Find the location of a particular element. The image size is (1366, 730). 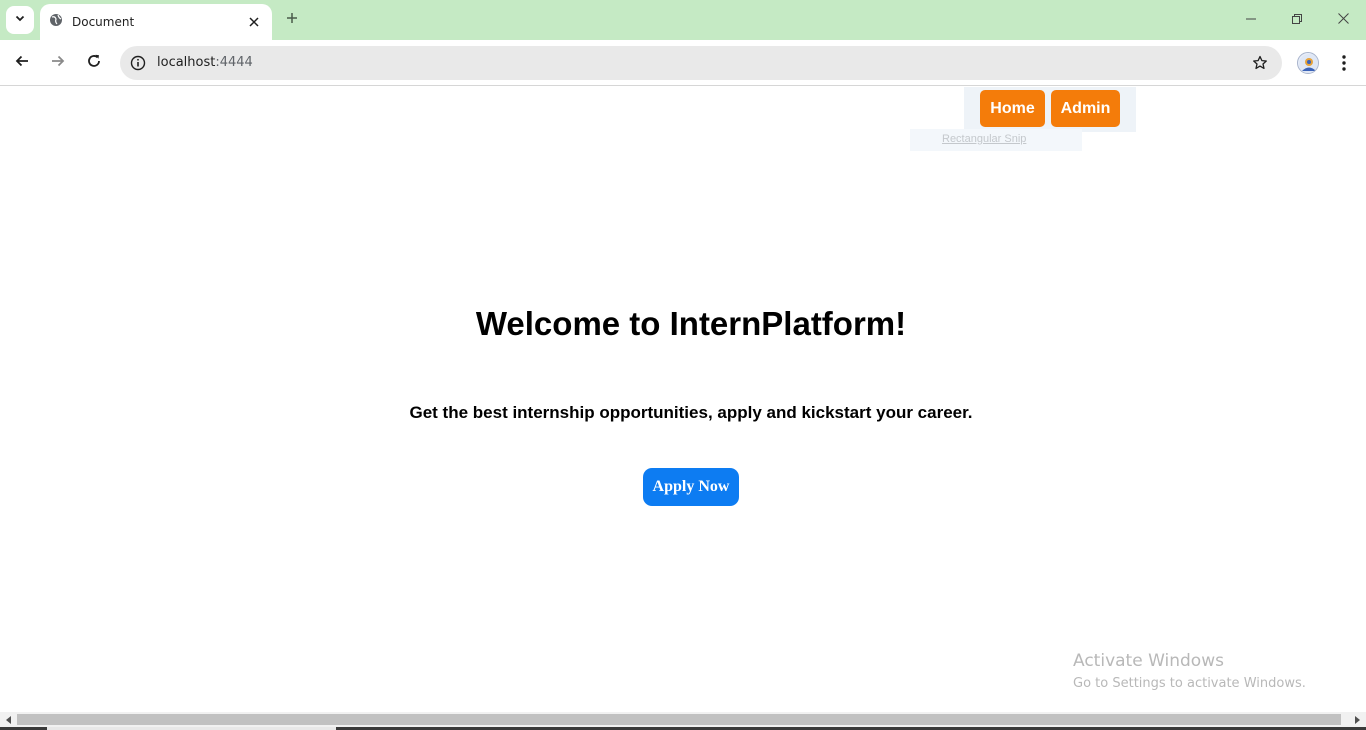

forward-button is located at coordinates (58, 63).